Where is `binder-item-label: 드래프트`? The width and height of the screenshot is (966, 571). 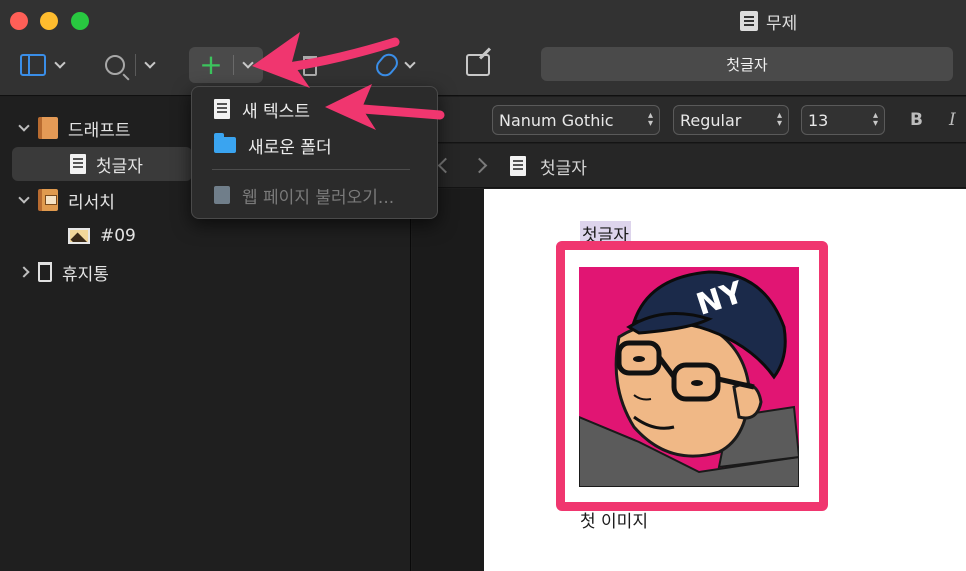
binder-item-label: 드래프트 is located at coordinates (99, 130).